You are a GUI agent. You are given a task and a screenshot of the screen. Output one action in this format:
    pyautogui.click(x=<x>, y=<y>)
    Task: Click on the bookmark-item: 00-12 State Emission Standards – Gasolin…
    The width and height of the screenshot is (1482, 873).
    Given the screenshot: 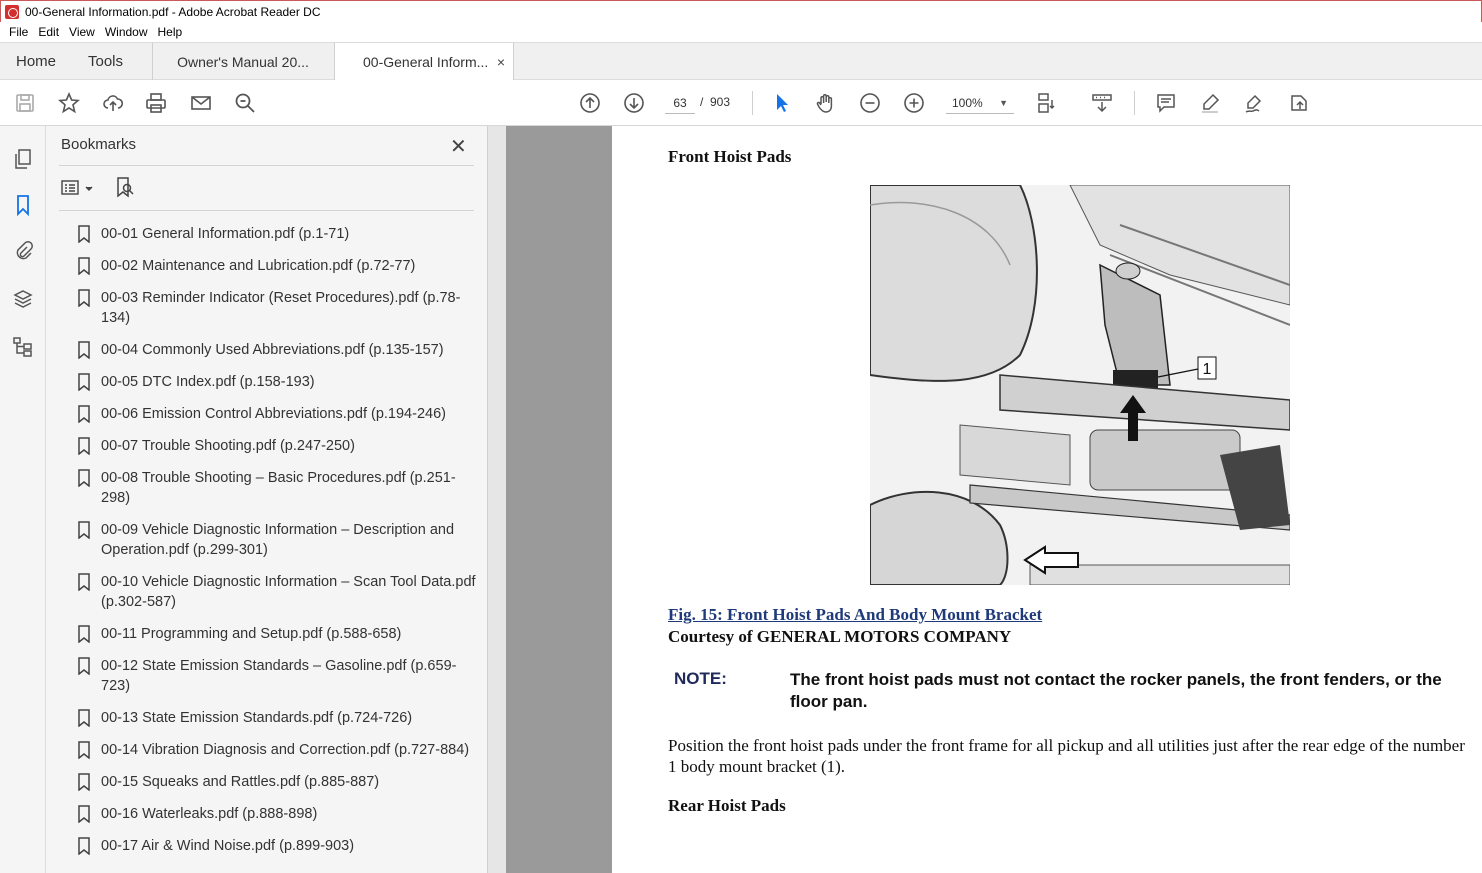 What is the action you would take?
    pyautogui.click(x=276, y=676)
    